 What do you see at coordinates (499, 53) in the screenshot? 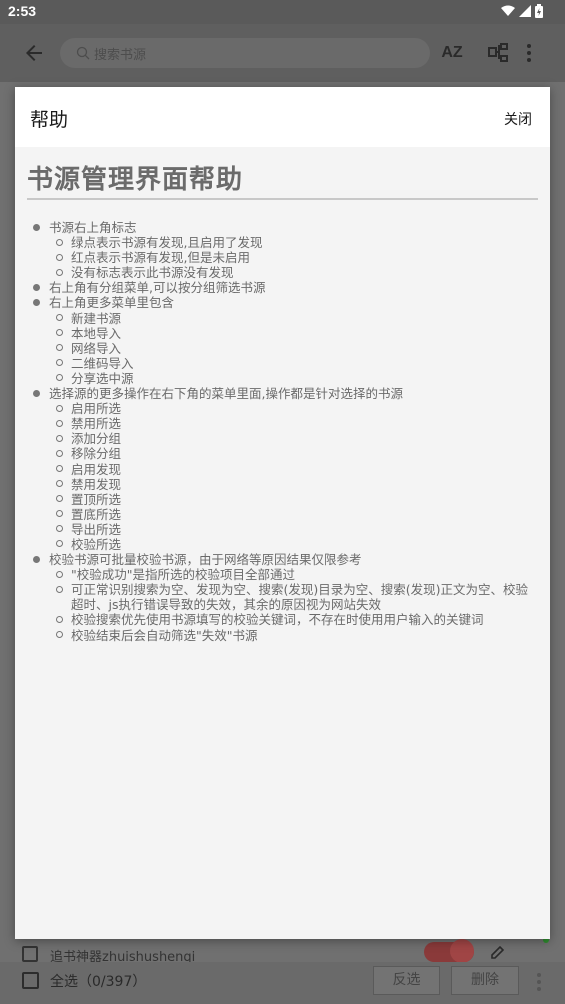
I see `group-filter-icon` at bounding box center [499, 53].